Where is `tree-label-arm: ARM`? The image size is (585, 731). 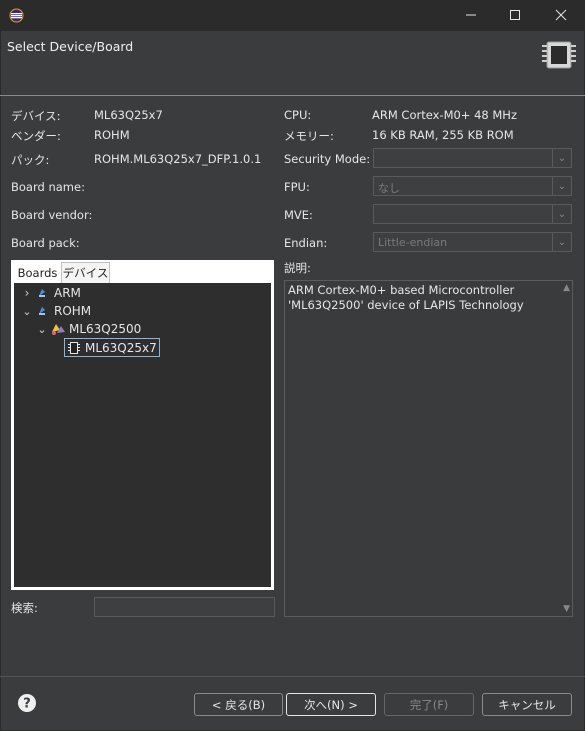 tree-label-arm: ARM is located at coordinates (67, 293).